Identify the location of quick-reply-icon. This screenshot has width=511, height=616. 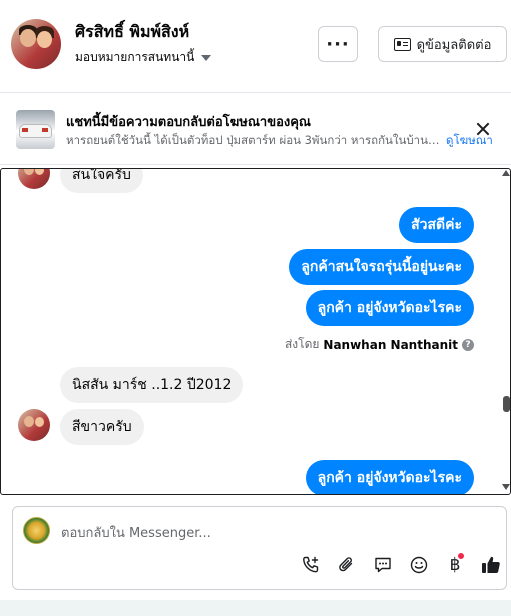
(383, 565).